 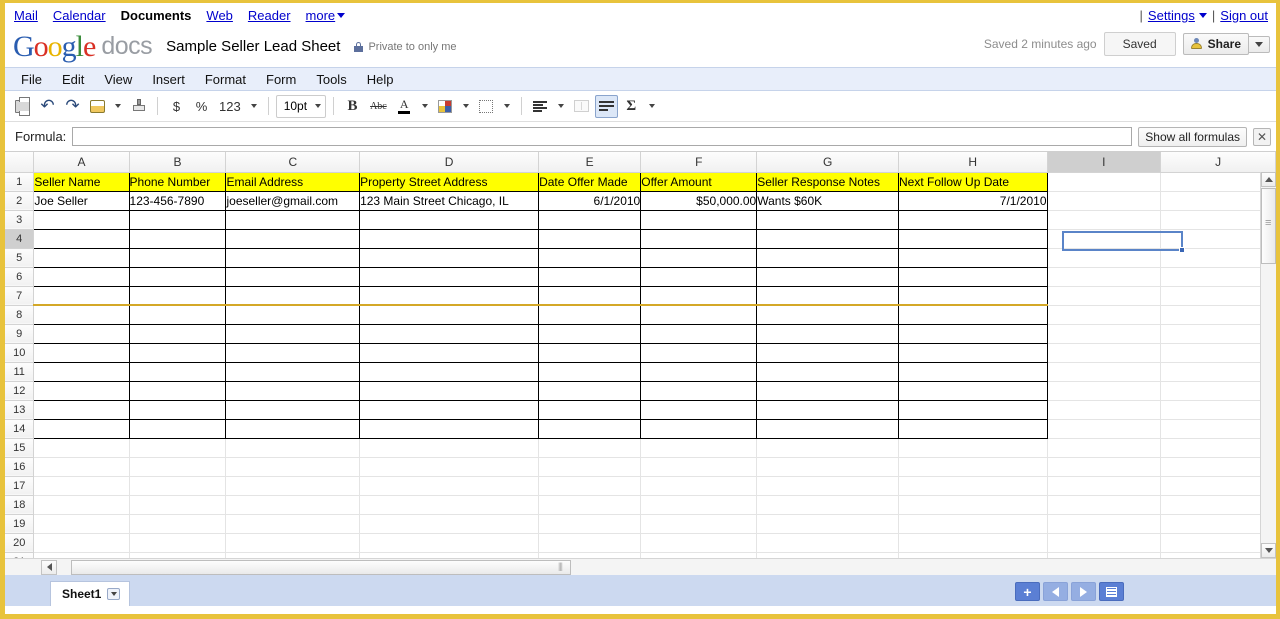 What do you see at coordinates (20, 257) in the screenshot?
I see `row-header-5: 5` at bounding box center [20, 257].